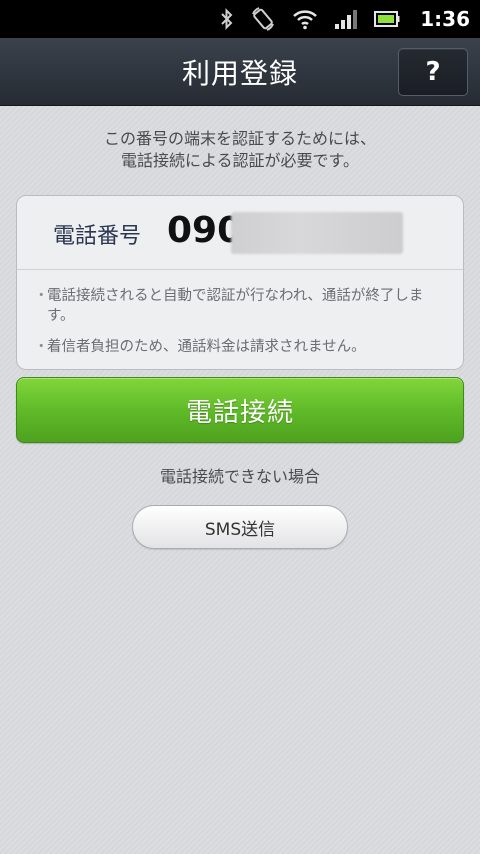 This screenshot has height=854, width=480. What do you see at coordinates (239, 138) in the screenshot?
I see `description-line-1: この番号の端末を認証するためには、` at bounding box center [239, 138].